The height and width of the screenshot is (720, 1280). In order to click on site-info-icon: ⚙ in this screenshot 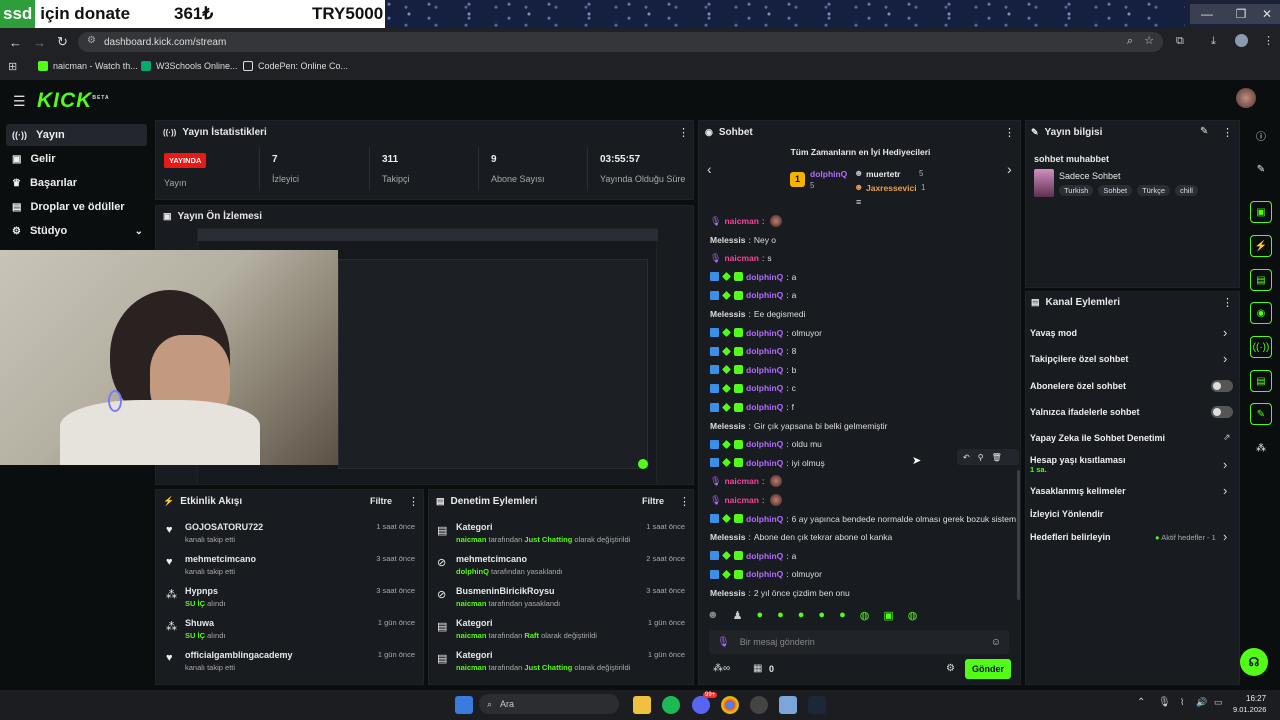, I will do `click(91, 40)`.